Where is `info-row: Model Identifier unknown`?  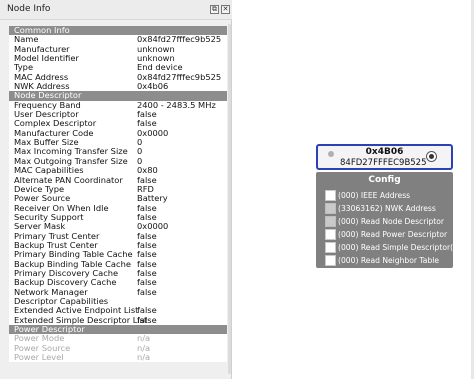
info-row: Model Identifier unknown is located at coordinates (118, 58).